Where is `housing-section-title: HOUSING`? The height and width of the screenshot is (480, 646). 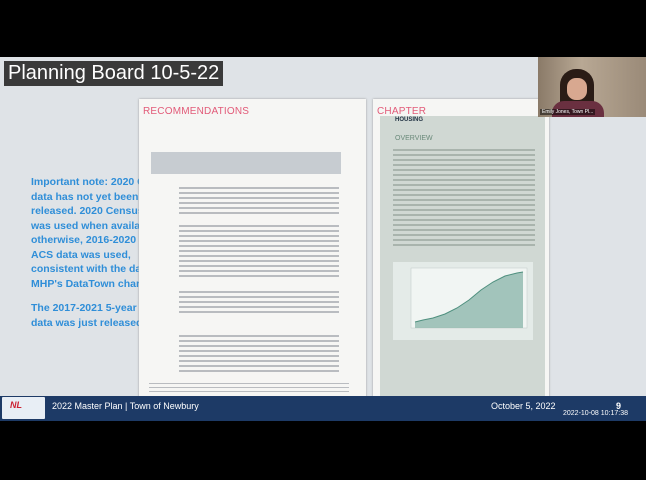
housing-section-title: HOUSING is located at coordinates (409, 120).